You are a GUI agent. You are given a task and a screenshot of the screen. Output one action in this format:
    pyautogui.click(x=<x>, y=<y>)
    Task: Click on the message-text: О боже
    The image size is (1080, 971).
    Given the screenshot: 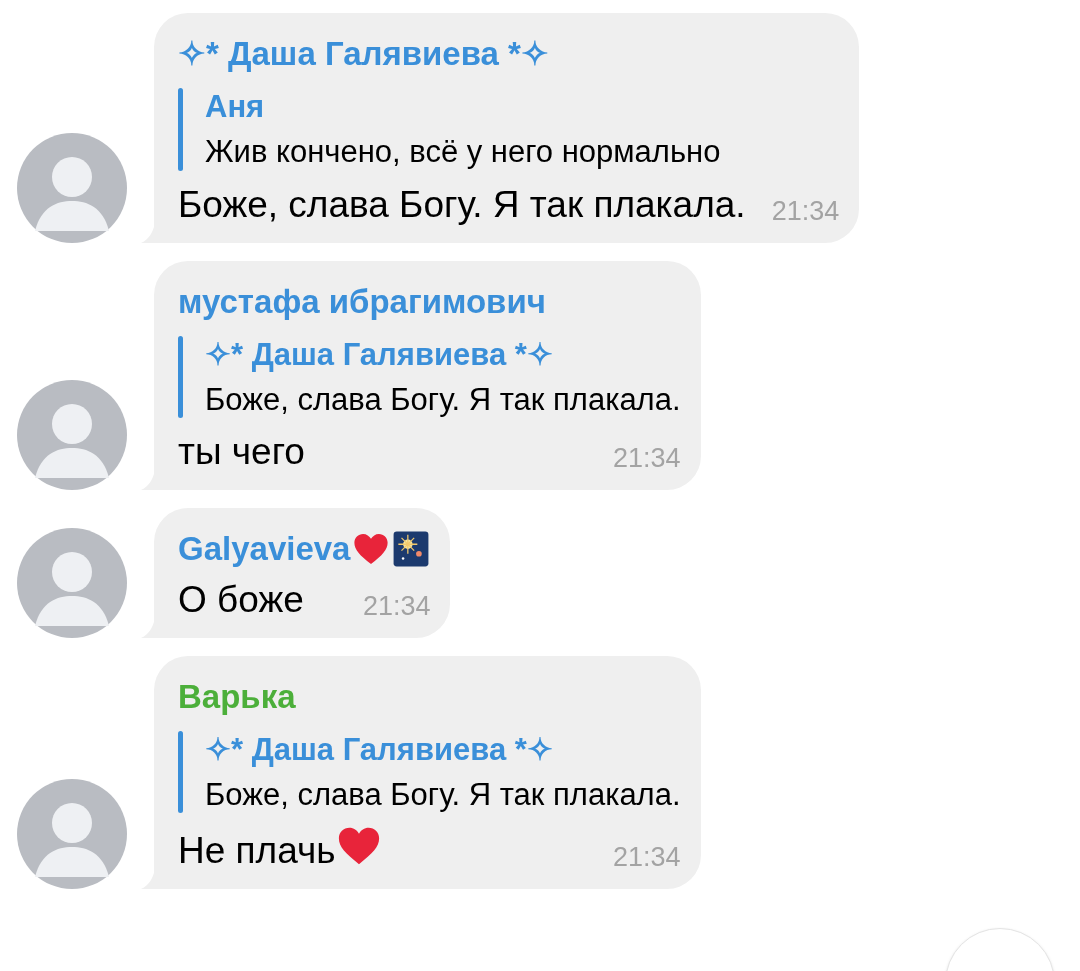 What is the action you would take?
    pyautogui.click(x=241, y=599)
    